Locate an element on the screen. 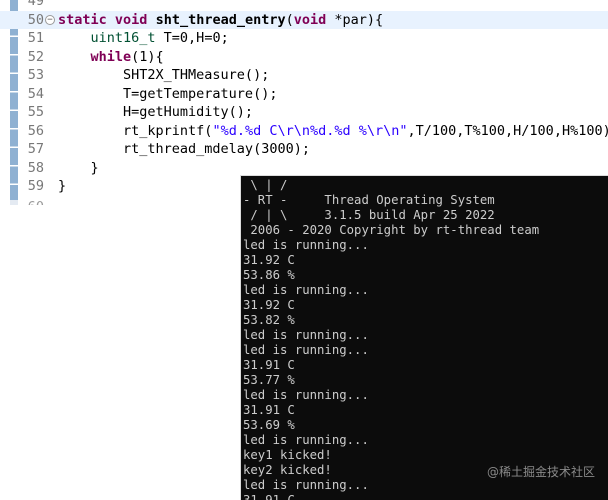  line-number: 55 is located at coordinates (35, 112).